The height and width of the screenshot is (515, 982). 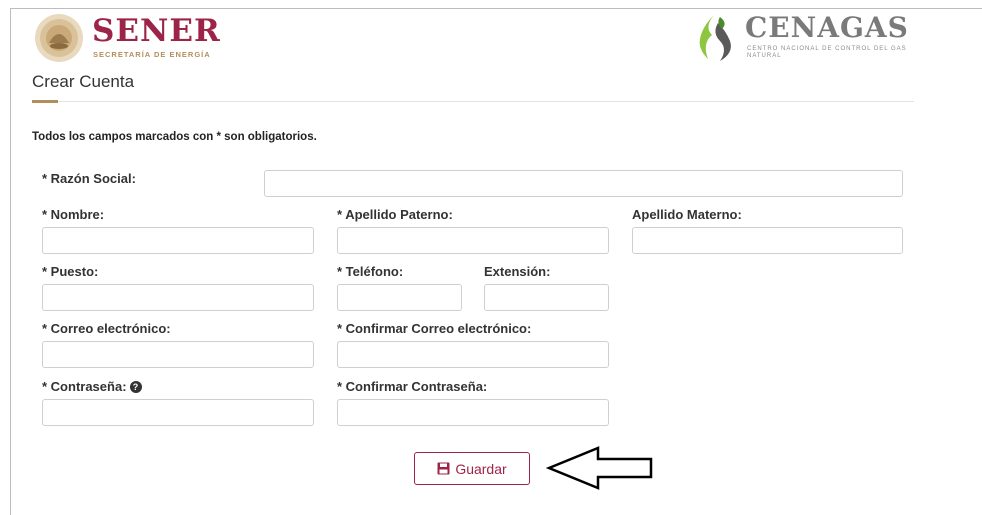 What do you see at coordinates (443, 468) in the screenshot?
I see `floppy-disk-icon` at bounding box center [443, 468].